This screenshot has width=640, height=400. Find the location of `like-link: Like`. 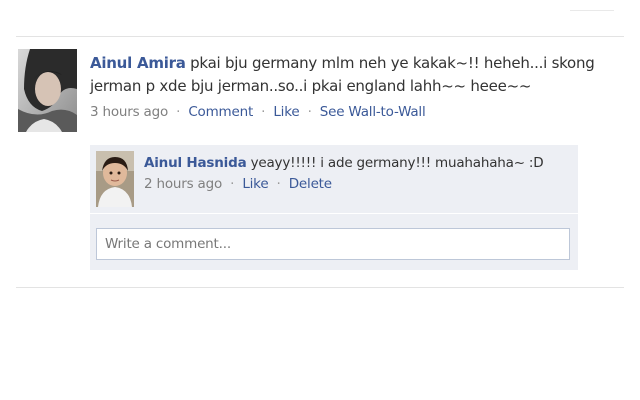

like-link: Like is located at coordinates (286, 112).